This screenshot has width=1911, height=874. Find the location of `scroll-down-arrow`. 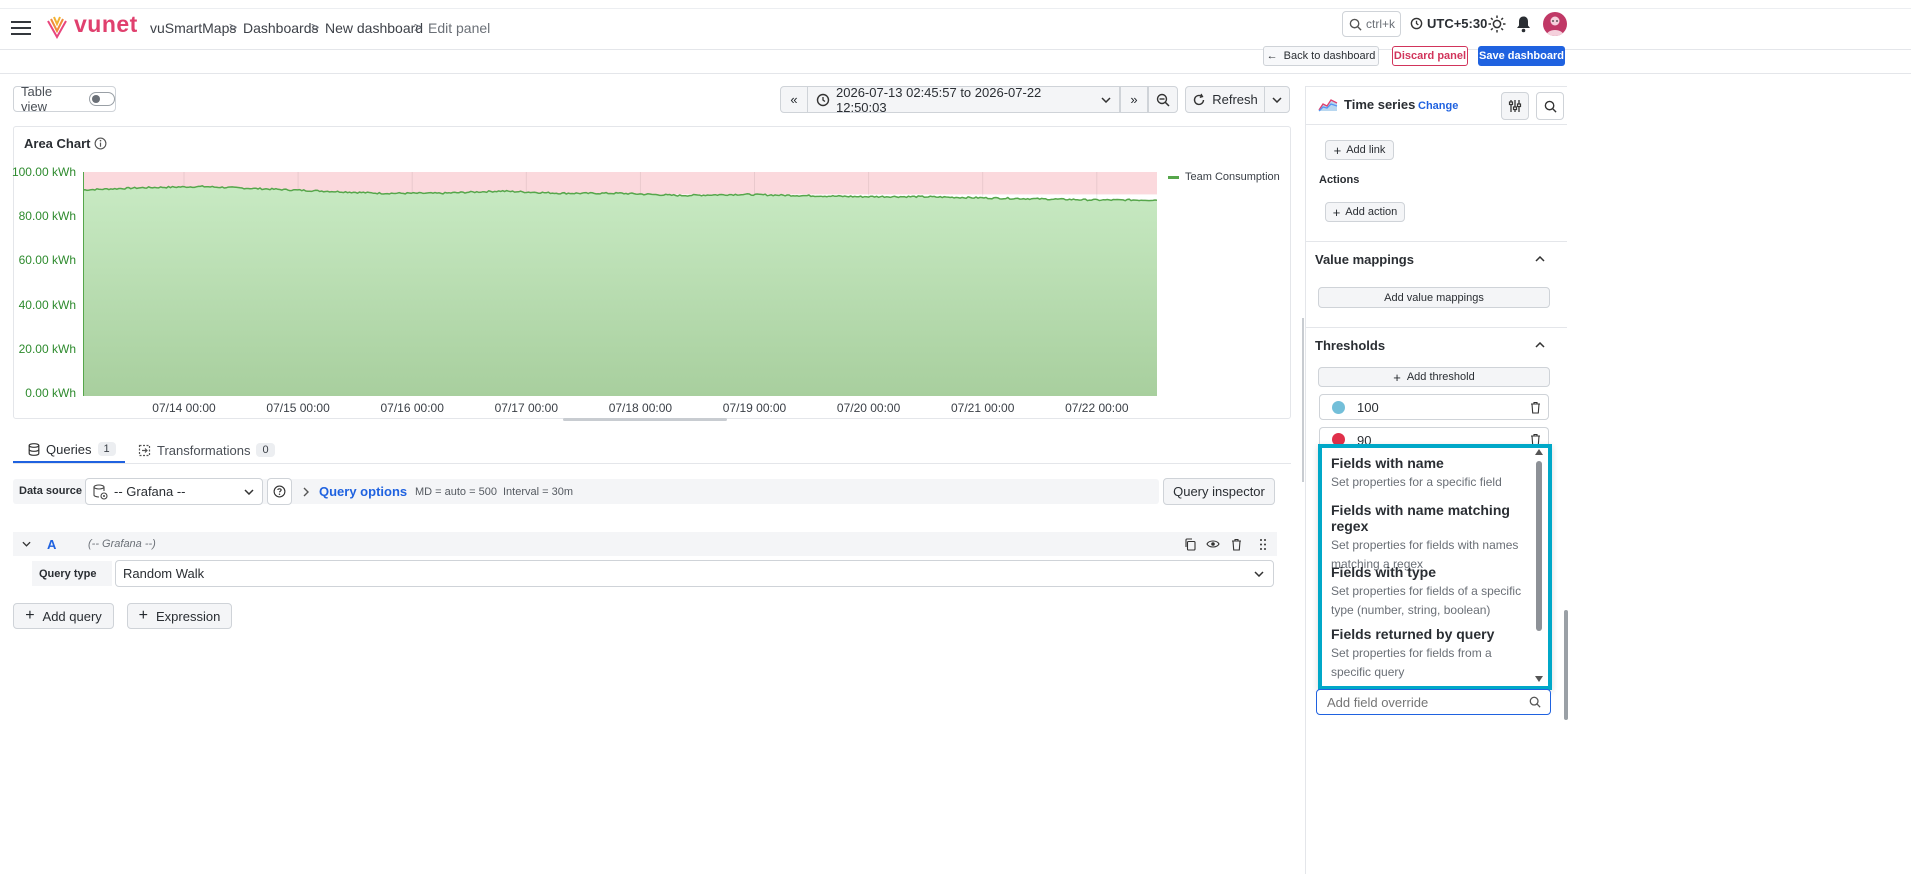

scroll-down-arrow is located at coordinates (1539, 679).